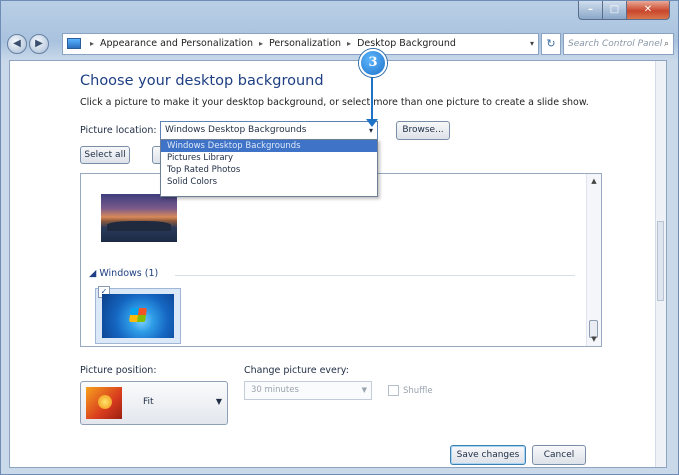  I want to click on control-panel-icon, so click(74, 43).